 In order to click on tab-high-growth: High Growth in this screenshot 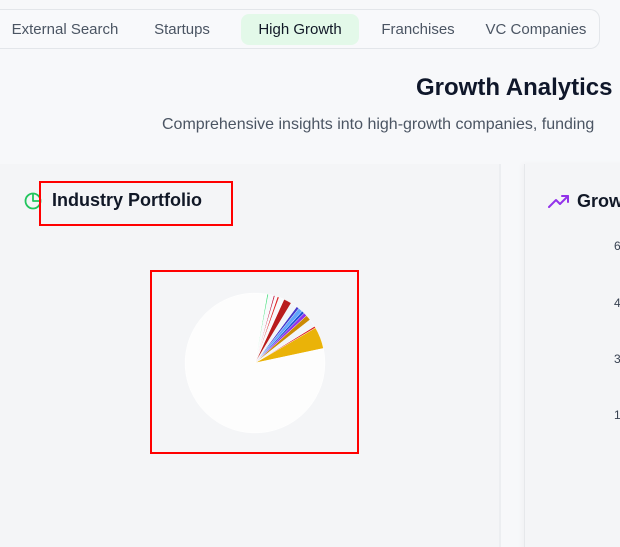, I will do `click(300, 29)`.